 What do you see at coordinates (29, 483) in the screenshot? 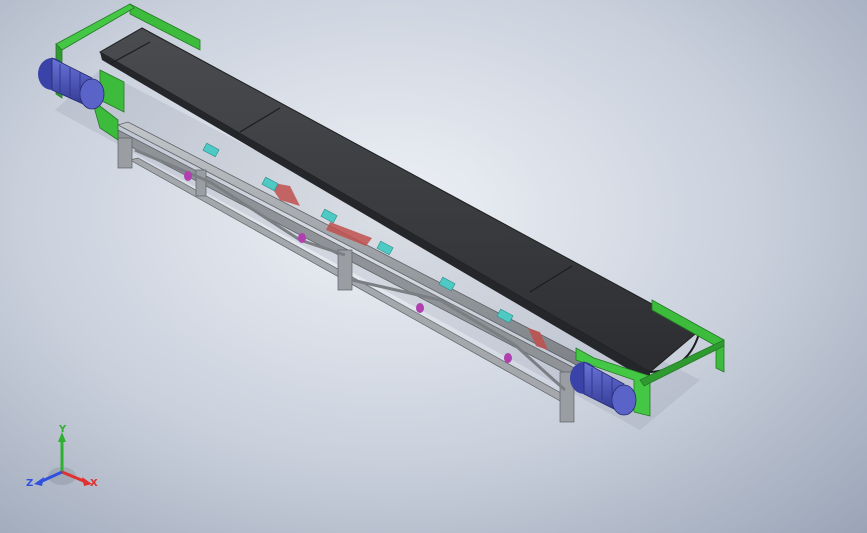
I see `axis-z-label: Z` at bounding box center [29, 483].